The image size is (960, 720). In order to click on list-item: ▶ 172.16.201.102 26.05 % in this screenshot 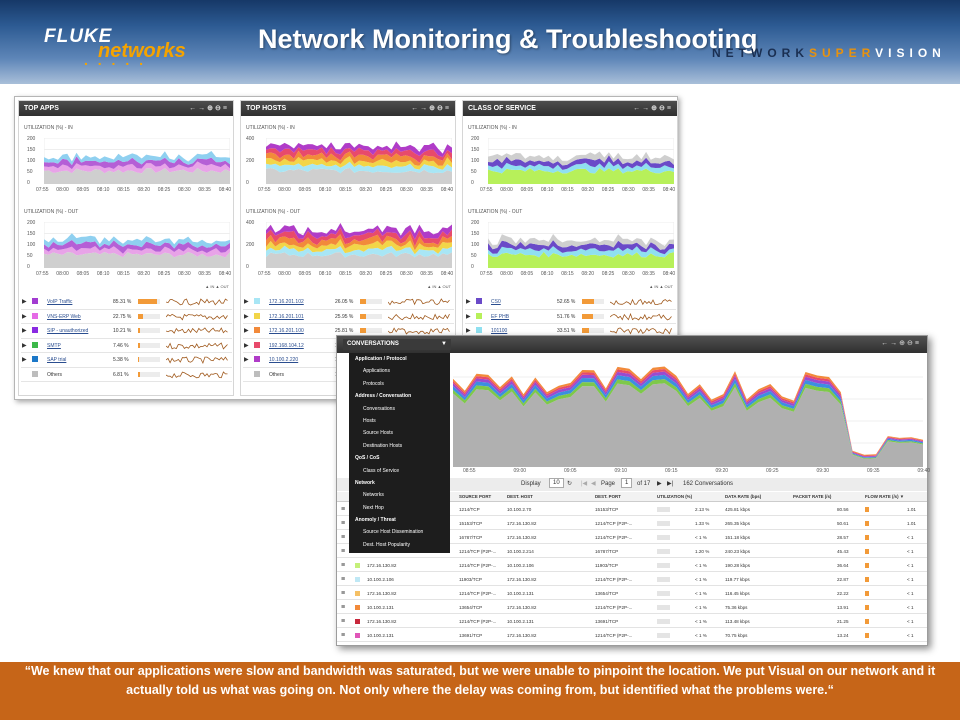, I will do `click(348, 302)`.